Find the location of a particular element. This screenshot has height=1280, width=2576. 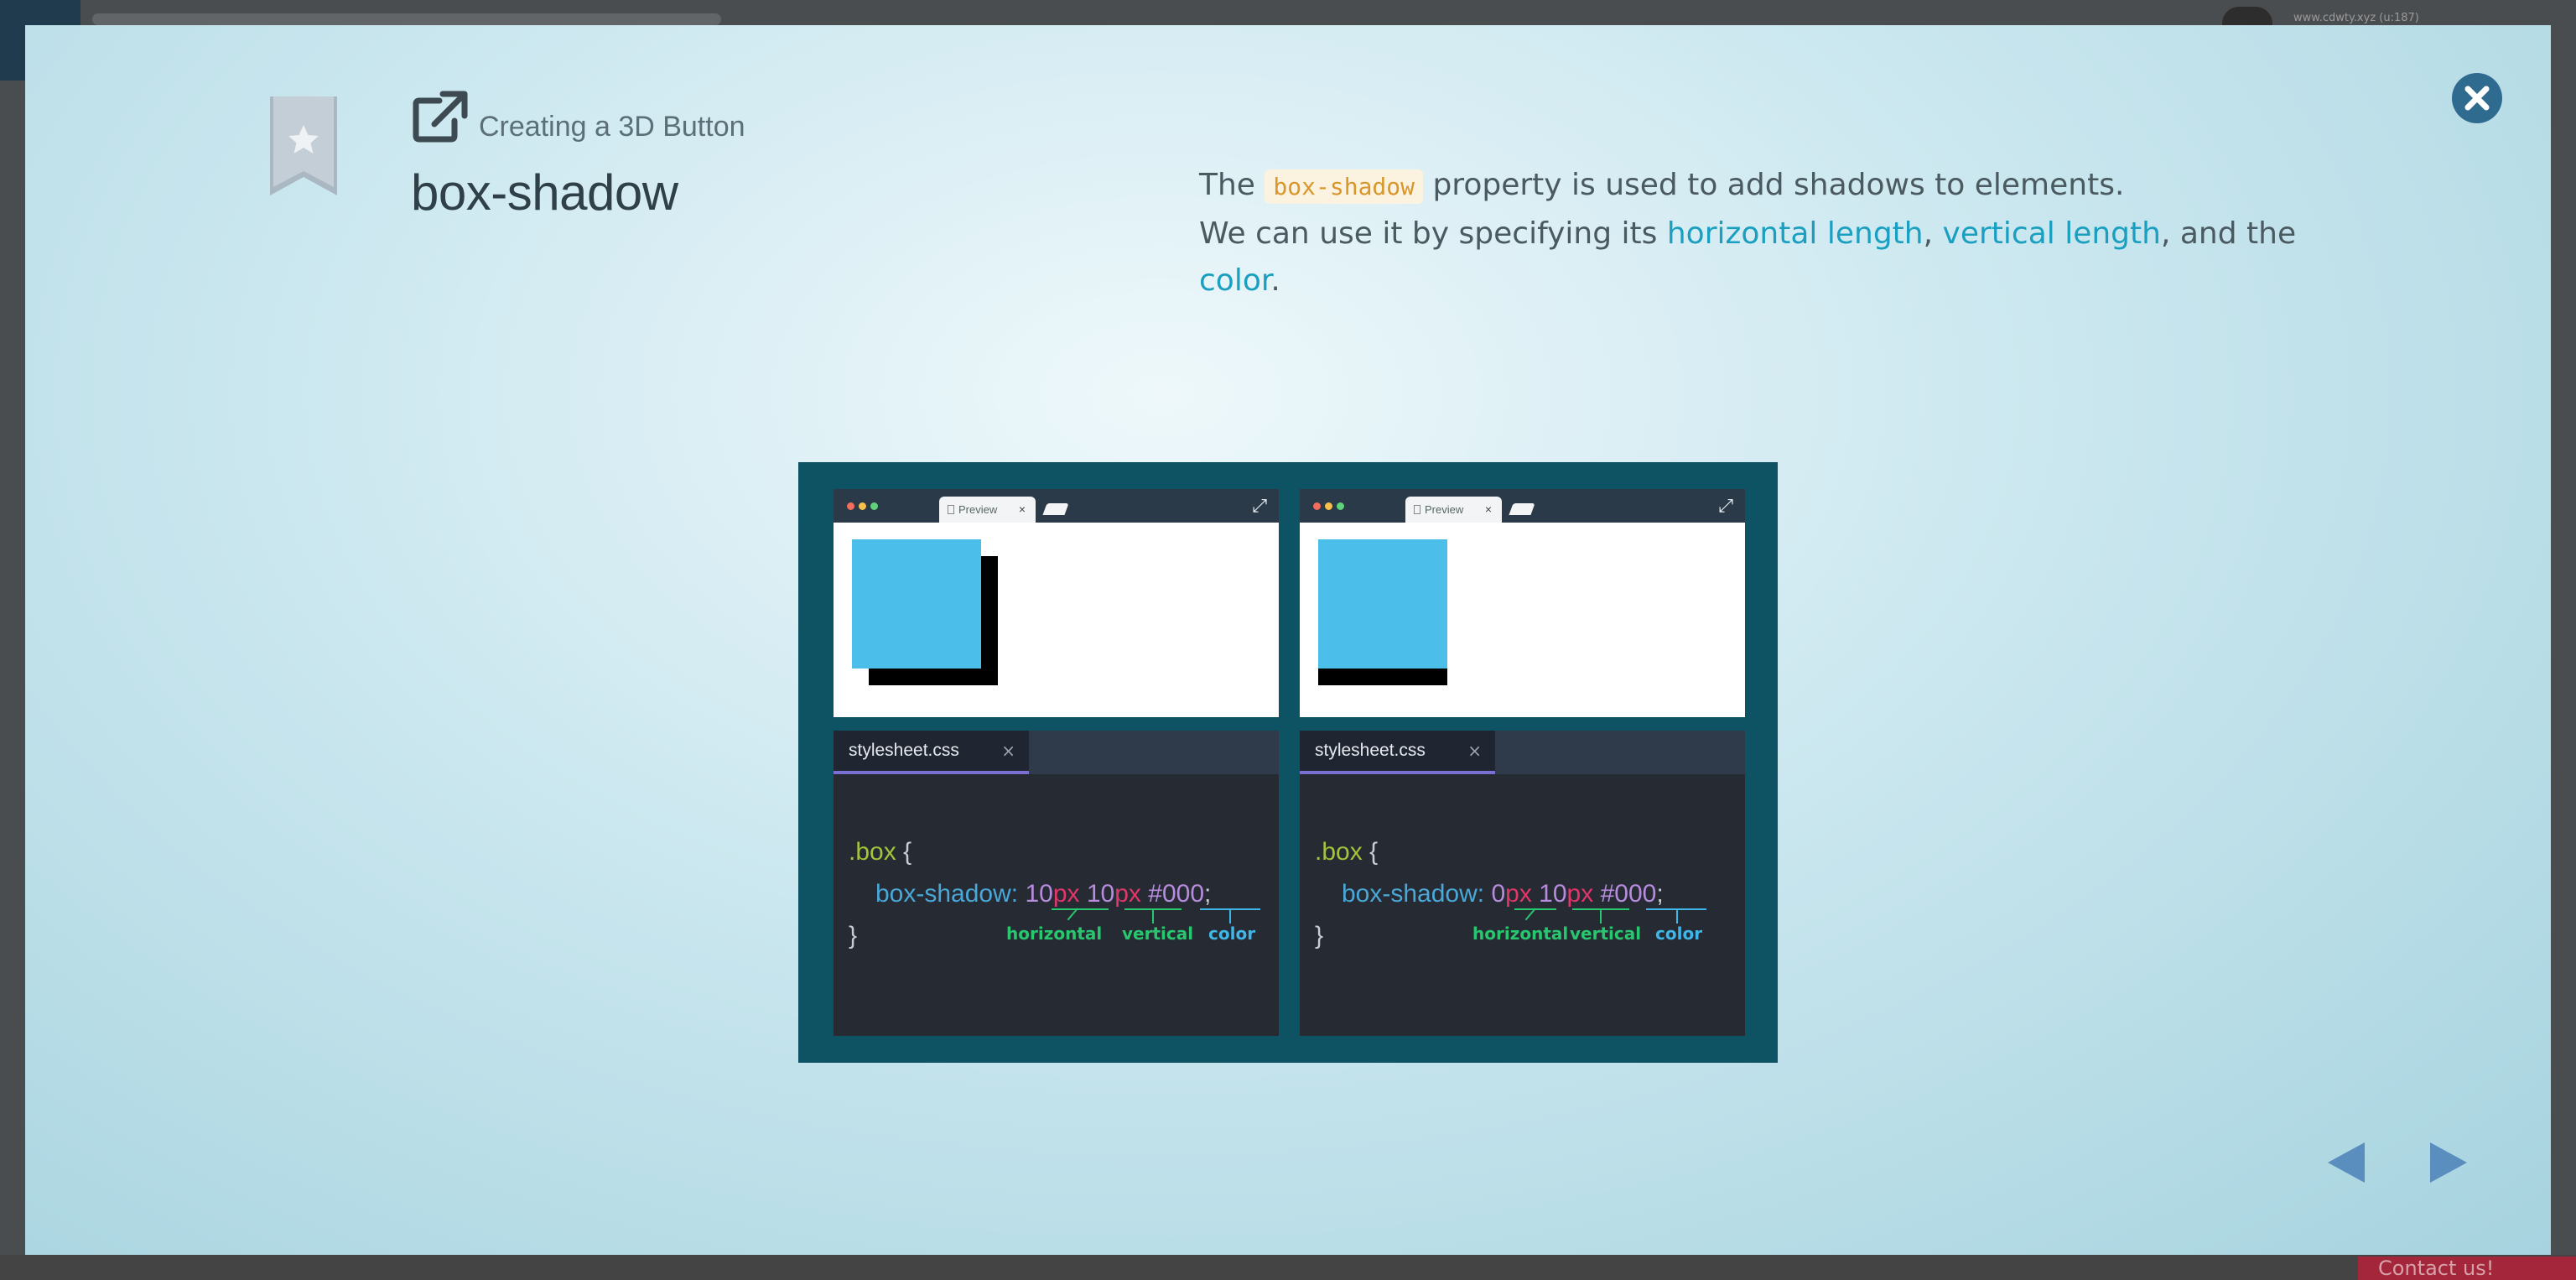

arrow-right-icon is located at coordinates (2447, 1162).